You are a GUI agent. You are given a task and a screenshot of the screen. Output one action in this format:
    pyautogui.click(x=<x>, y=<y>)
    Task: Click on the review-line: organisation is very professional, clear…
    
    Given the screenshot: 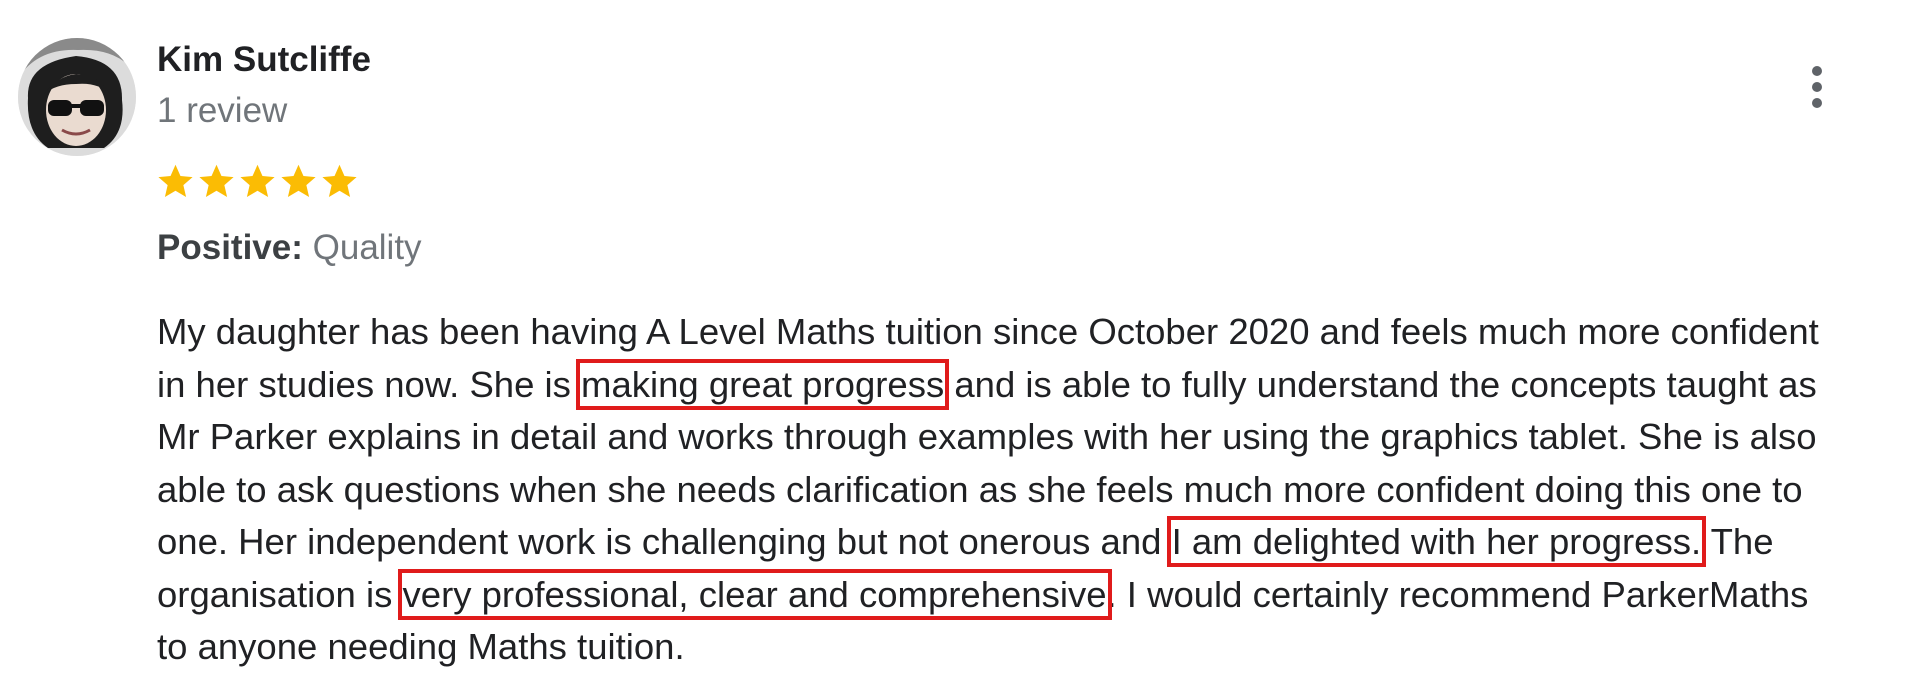 What is the action you would take?
    pyautogui.click(x=1027, y=595)
    